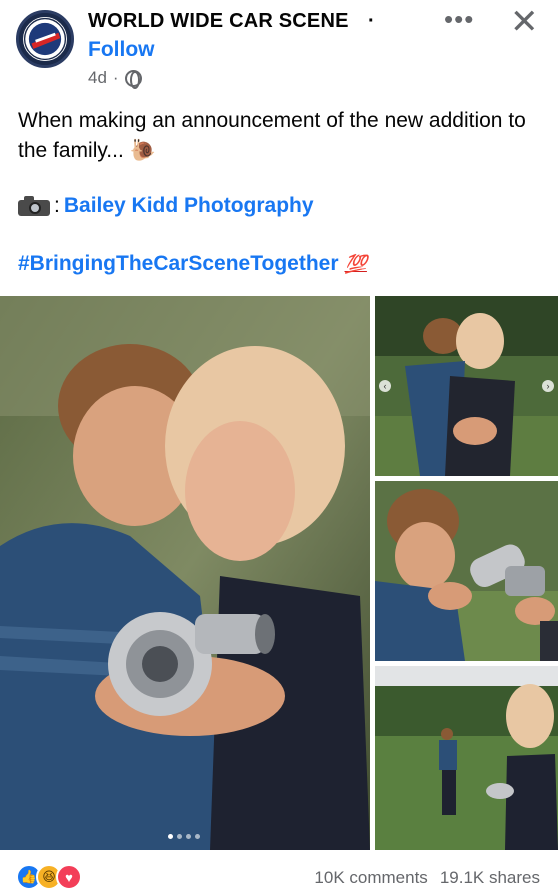  I want to click on hashtag-line: #BringingTheCarSceneTogether 💯, so click(192, 264).